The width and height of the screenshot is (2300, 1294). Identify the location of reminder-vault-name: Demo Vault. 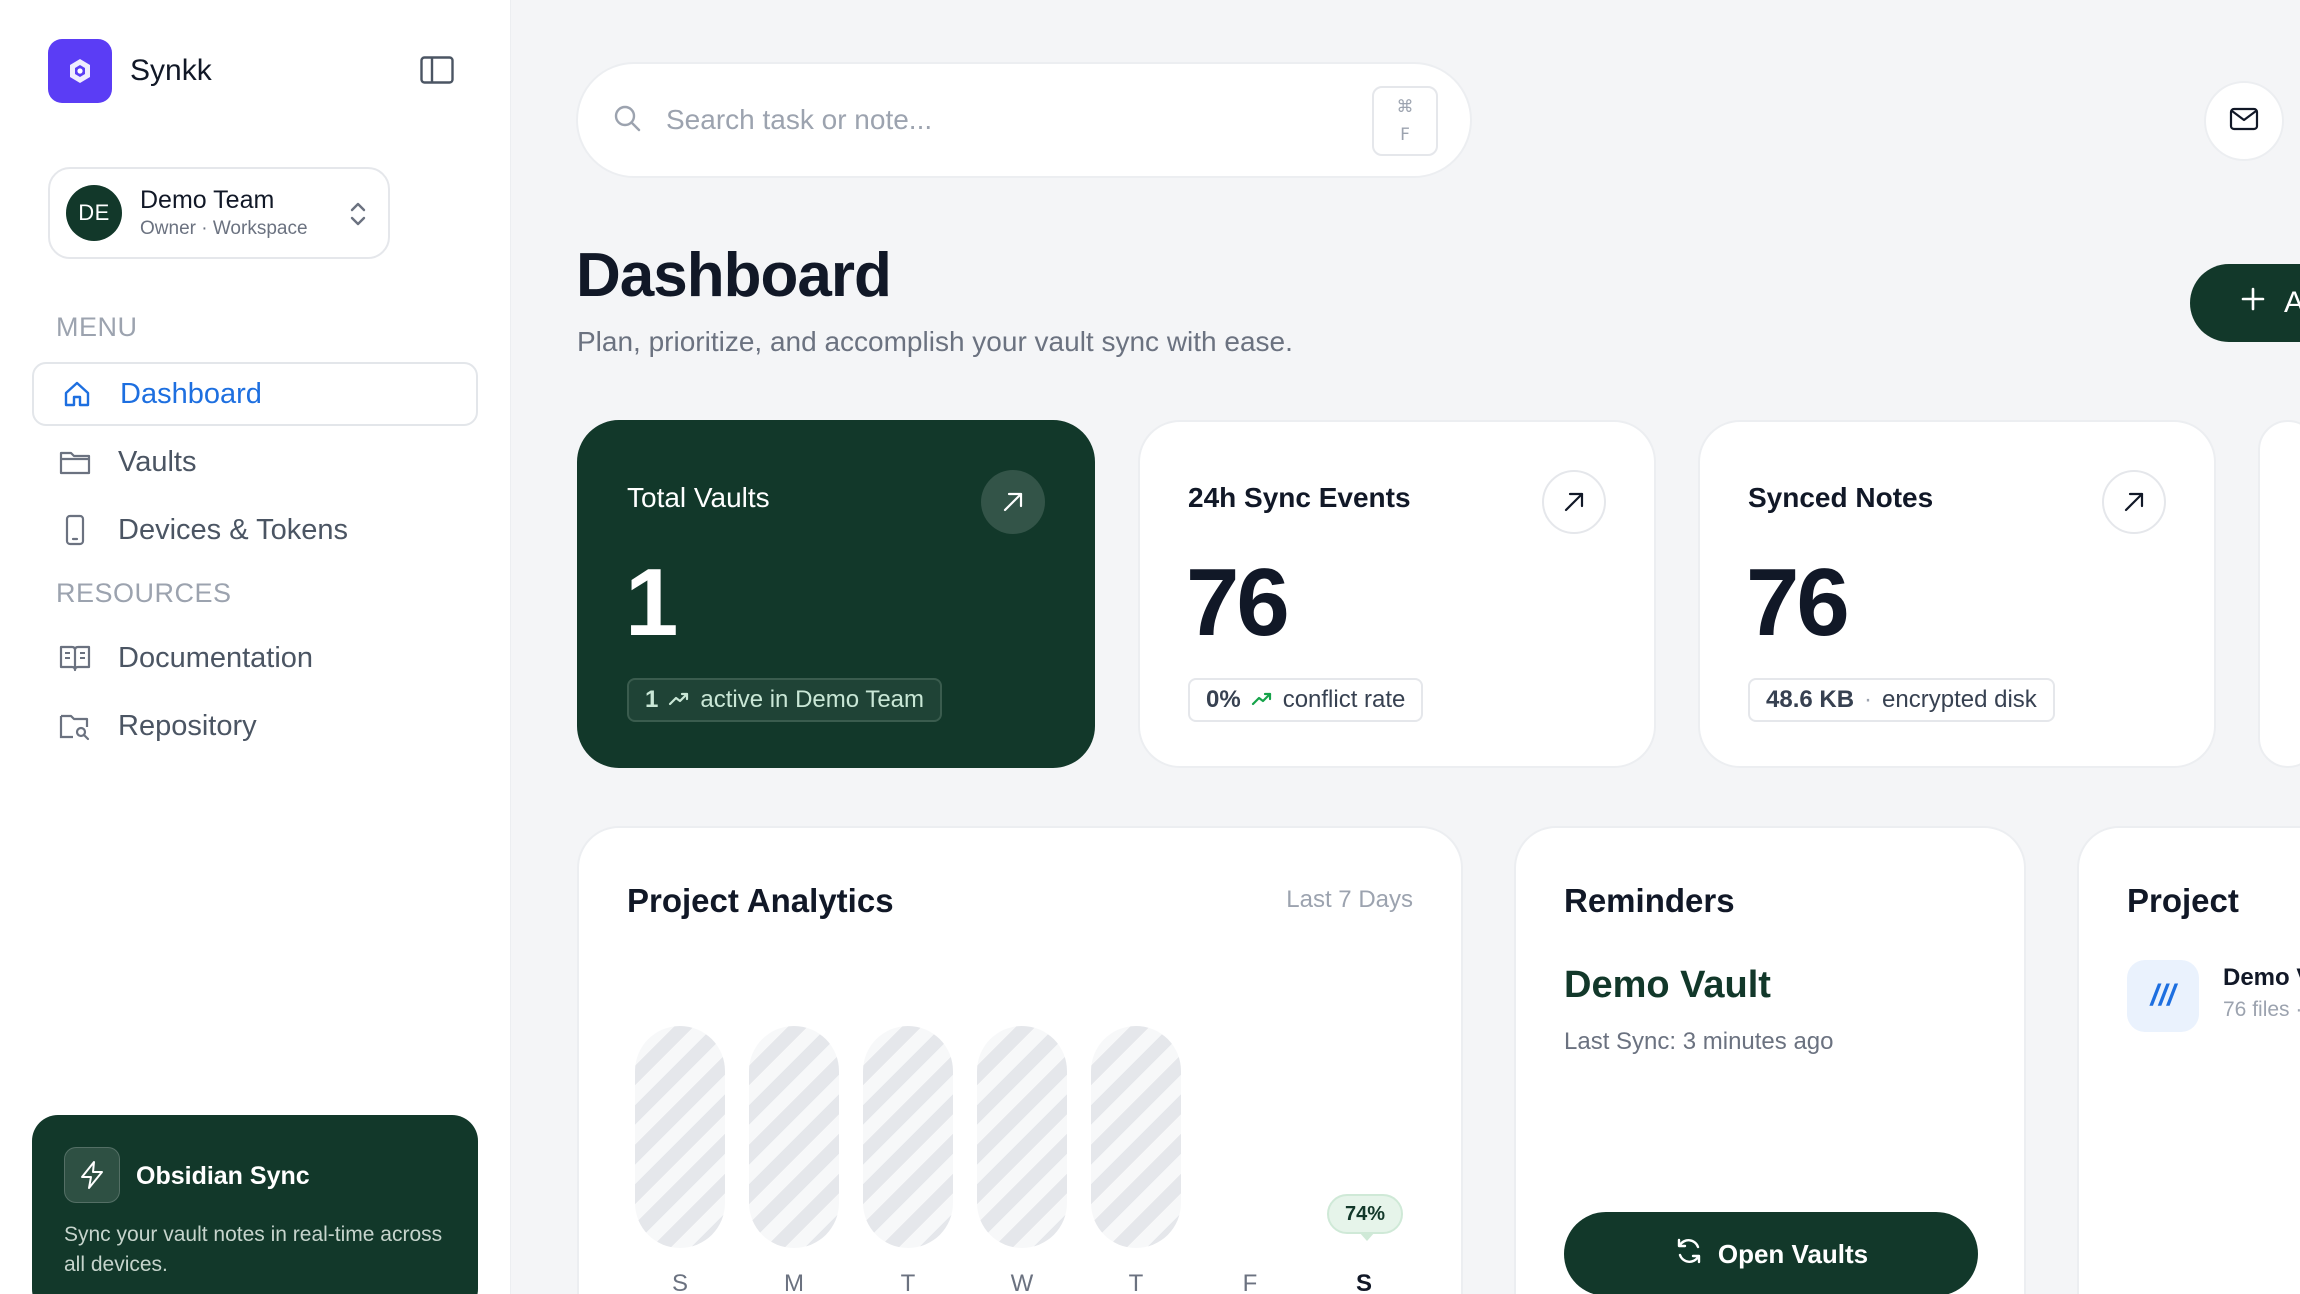
(1667, 985).